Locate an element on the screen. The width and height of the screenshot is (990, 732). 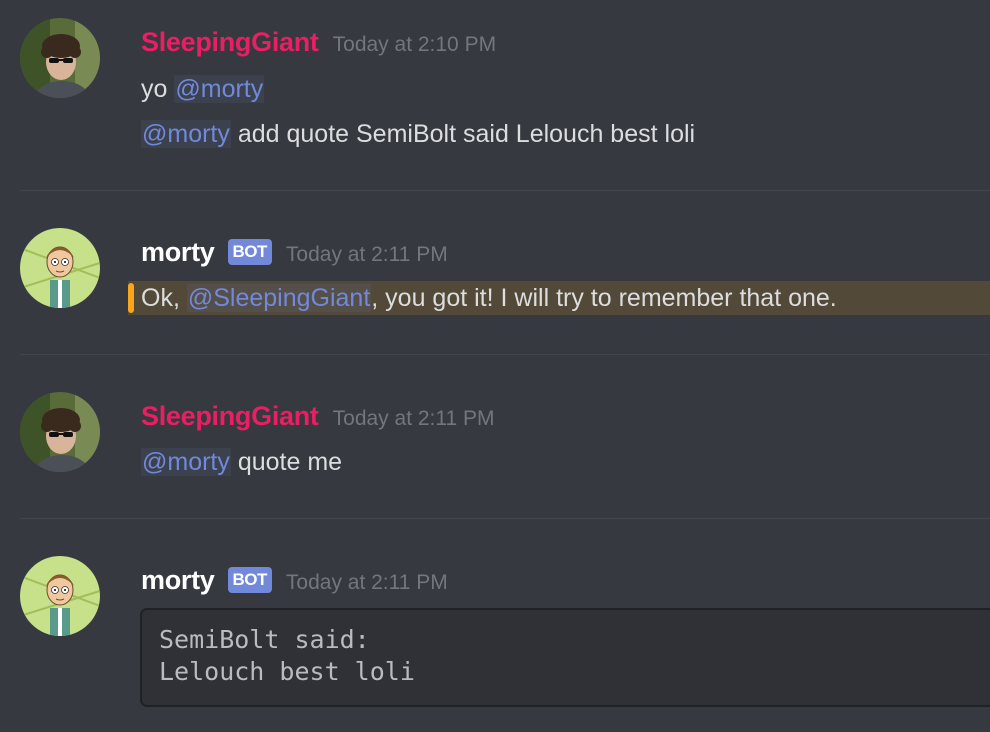
code-line: SemiBolt said: is located at coordinates (264, 639).